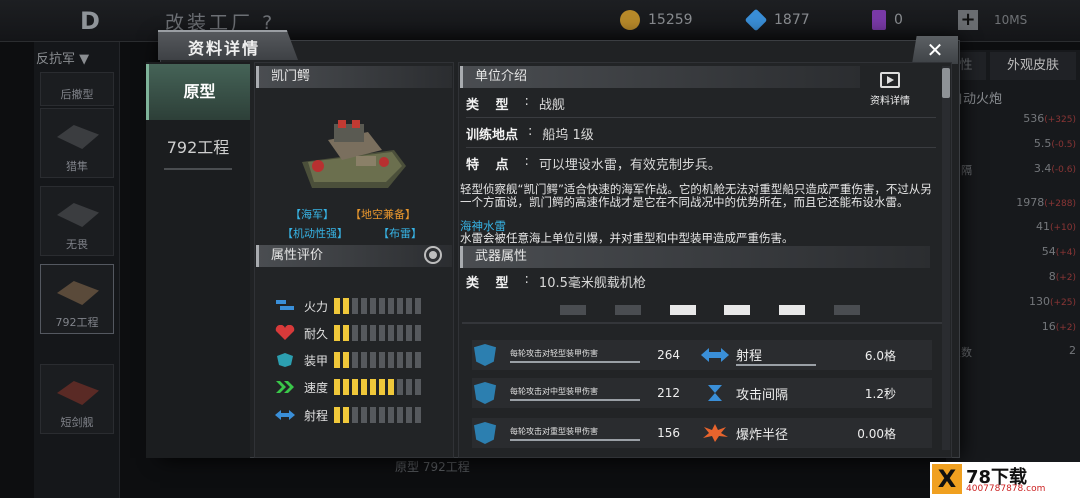 Image resolution: width=1080 pixels, height=498 pixels. What do you see at coordinates (976, 99) in the screenshot?
I see `weapon-heading: 自动火炮` at bounding box center [976, 99].